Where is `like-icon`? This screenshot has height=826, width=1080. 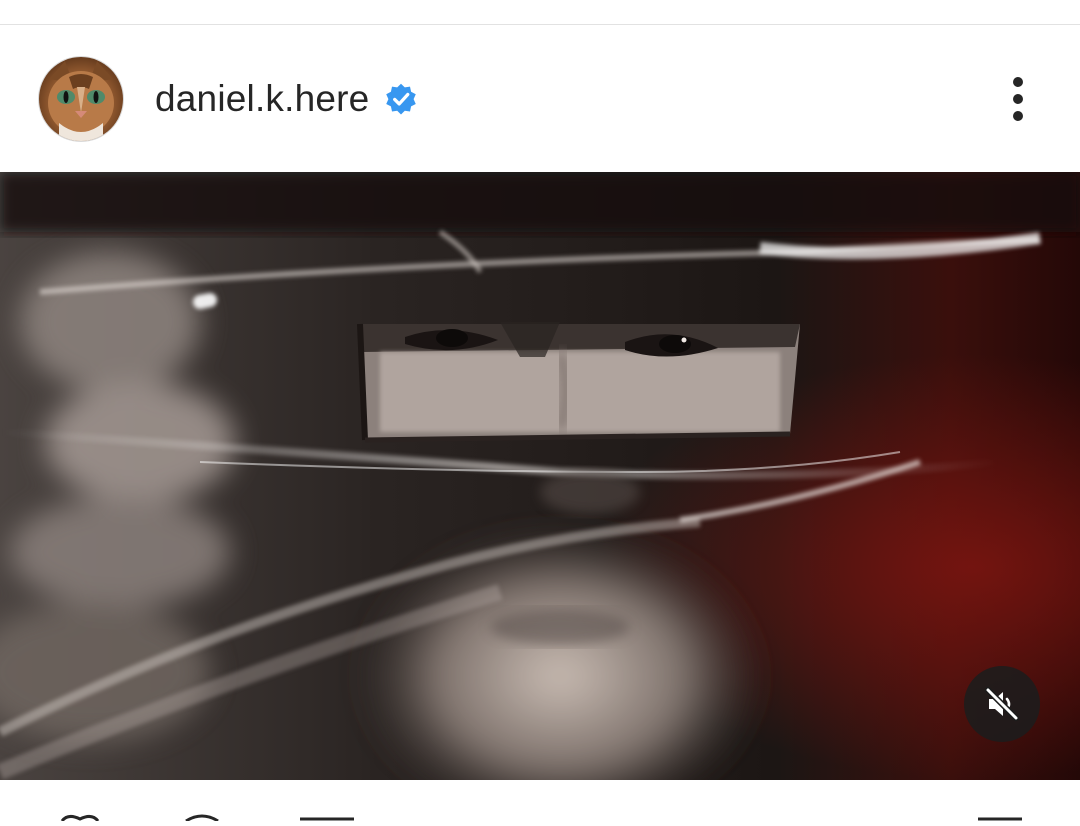 like-icon is located at coordinates (80, 815).